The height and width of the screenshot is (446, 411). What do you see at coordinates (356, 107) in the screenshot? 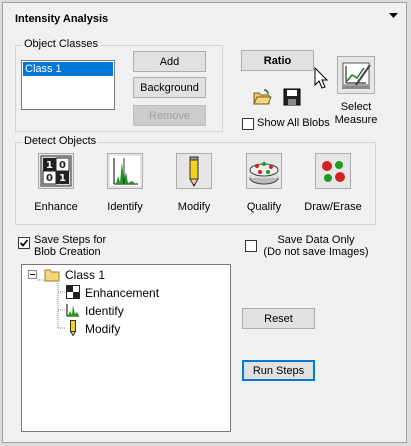
I see `select-measure-label-1: Select` at bounding box center [356, 107].